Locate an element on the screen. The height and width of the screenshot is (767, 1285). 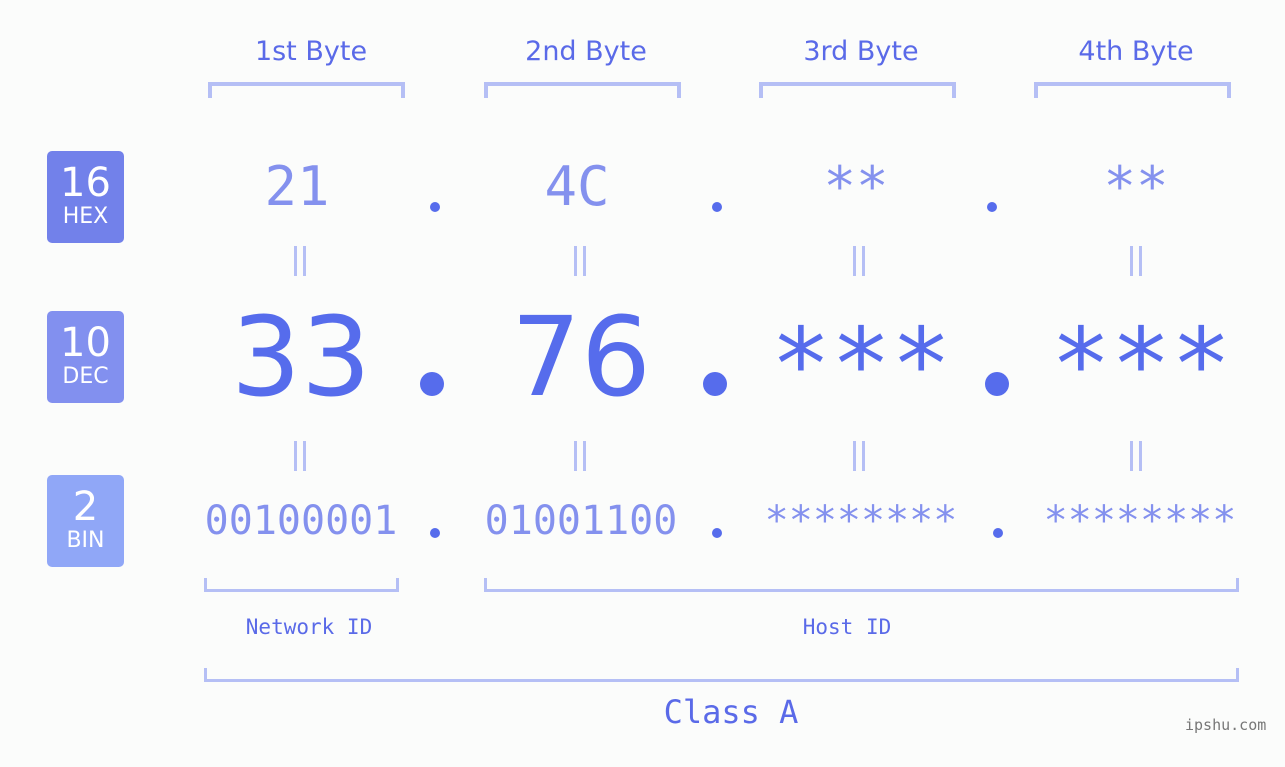
hex-badge: 16 HEX is located at coordinates (85, 197).